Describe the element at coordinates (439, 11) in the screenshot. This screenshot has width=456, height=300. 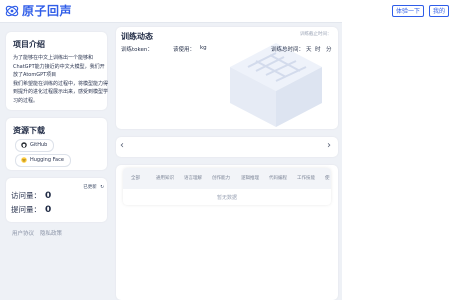
I see `mine-button: 我的` at that location.